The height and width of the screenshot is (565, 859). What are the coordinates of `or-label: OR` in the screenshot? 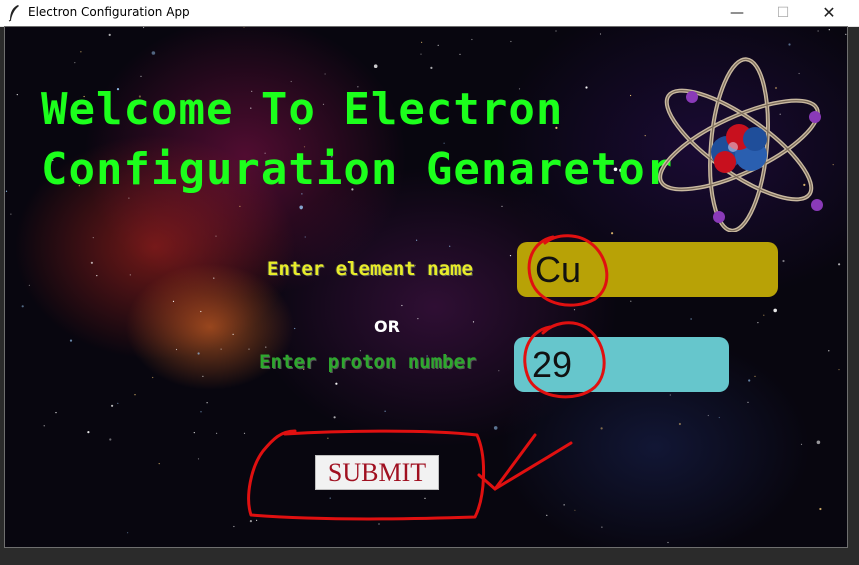 It's located at (387, 326).